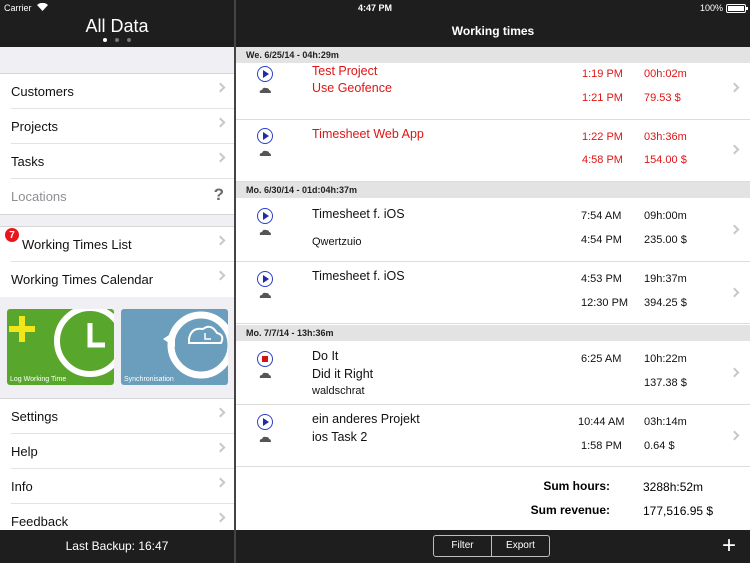 The image size is (750, 563). I want to click on duration: 03h:14m, so click(665, 422).